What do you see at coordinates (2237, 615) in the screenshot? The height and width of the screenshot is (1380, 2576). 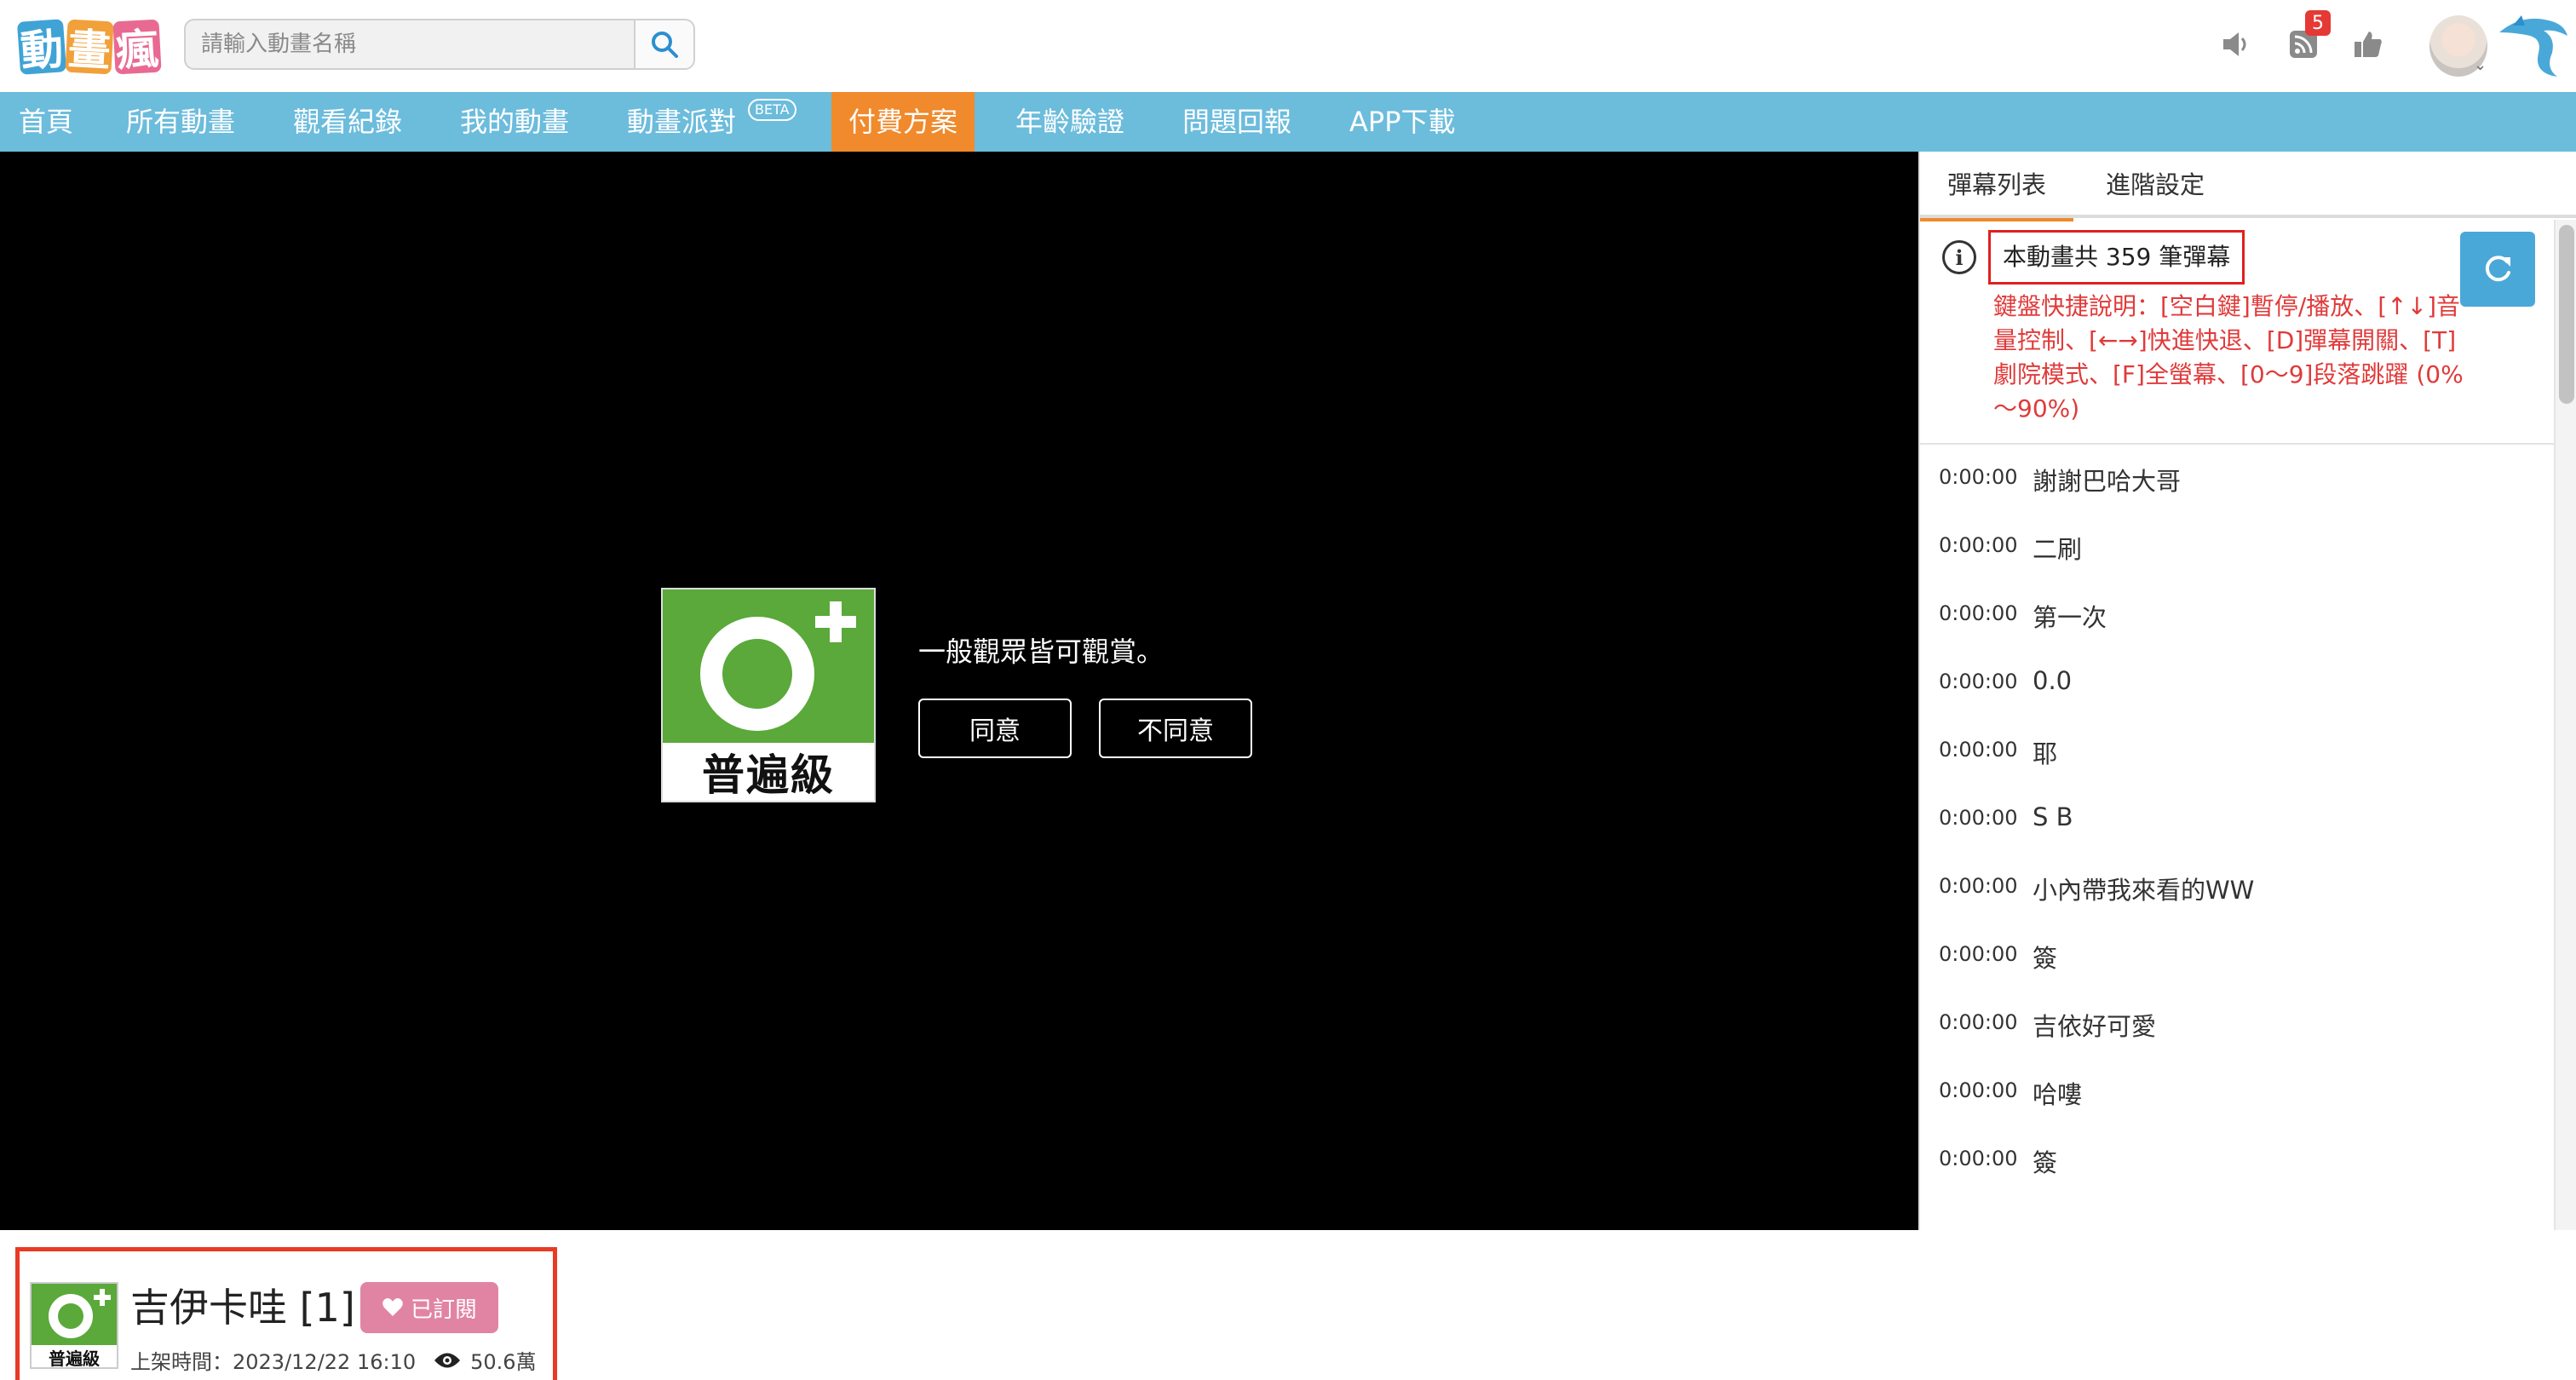 I see `list-item: 0:00:00 第一次` at bounding box center [2237, 615].